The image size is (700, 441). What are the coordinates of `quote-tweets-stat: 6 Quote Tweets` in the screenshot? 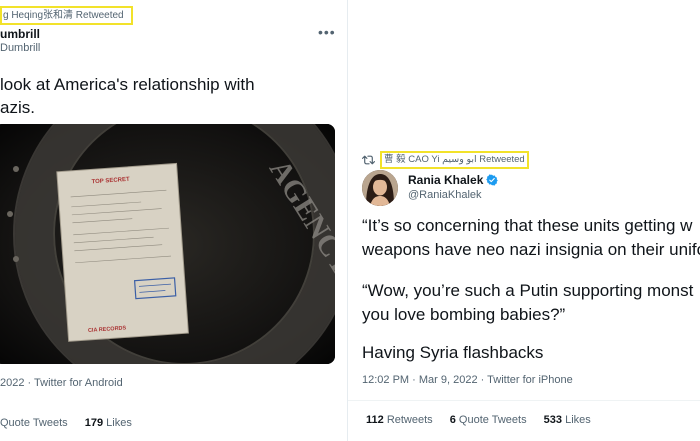 It's located at (488, 420).